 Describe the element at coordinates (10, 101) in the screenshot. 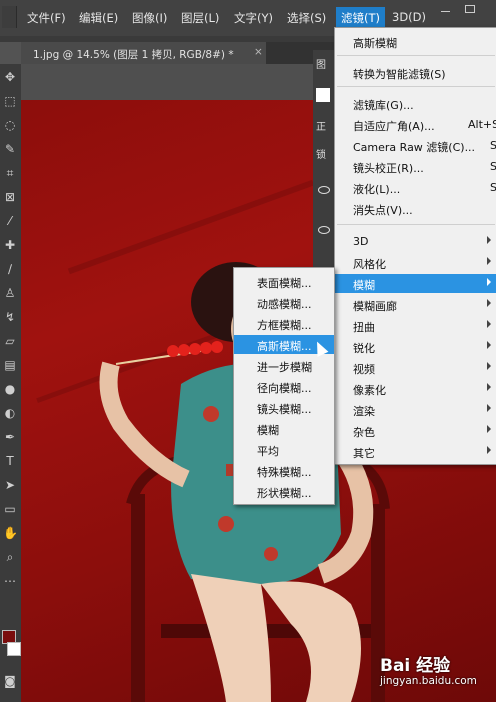

I see `marquee-tool-icon: ⬚` at that location.